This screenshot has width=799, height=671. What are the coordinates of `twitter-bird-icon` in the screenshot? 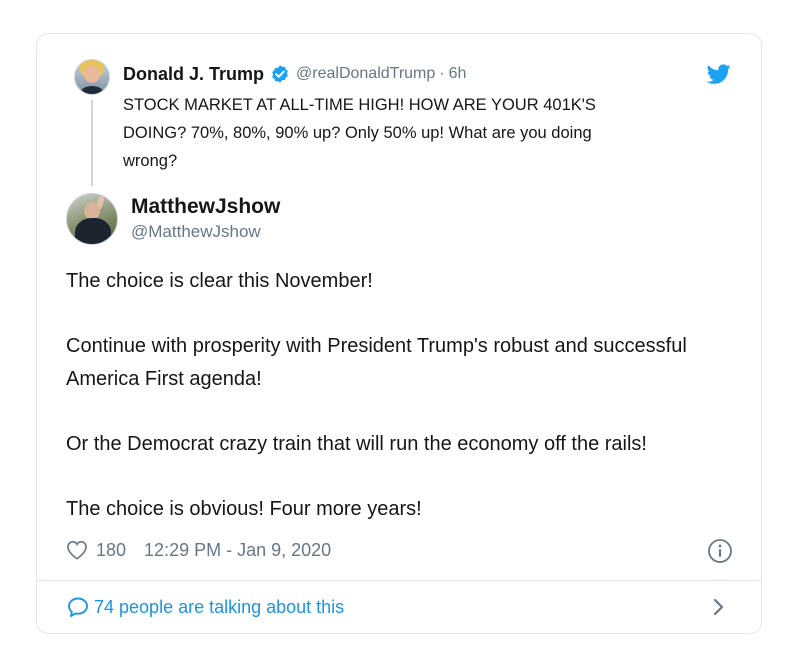 It's located at (719, 74).